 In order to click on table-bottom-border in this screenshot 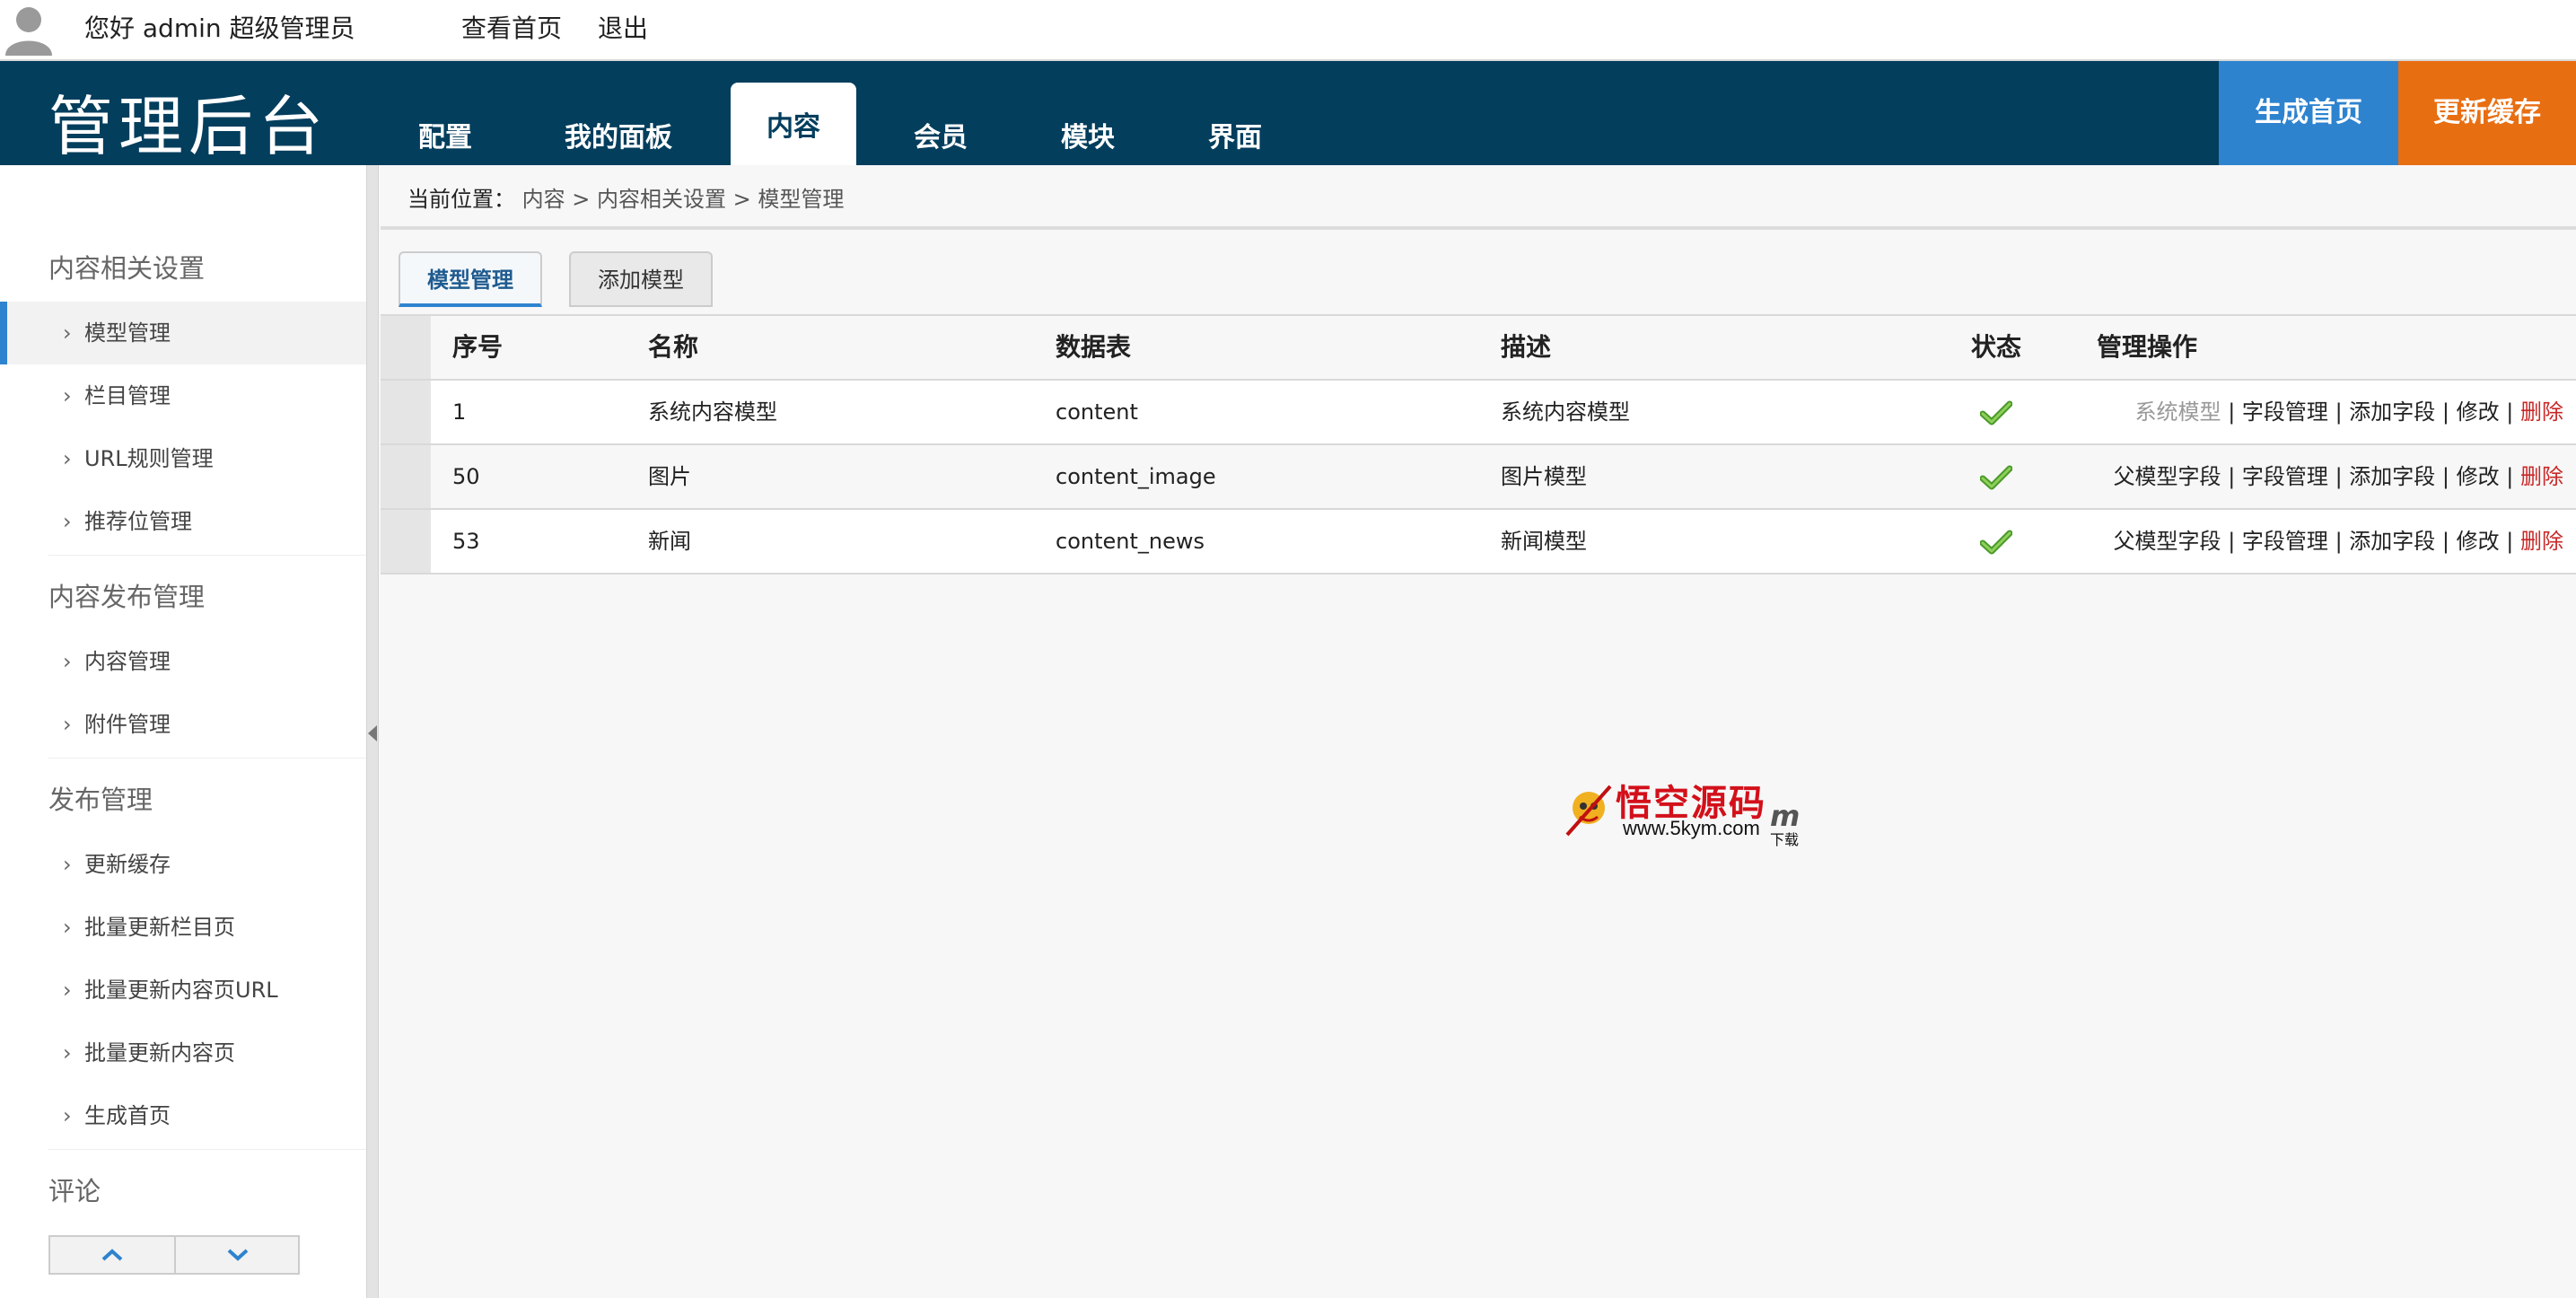, I will do `click(1478, 573)`.